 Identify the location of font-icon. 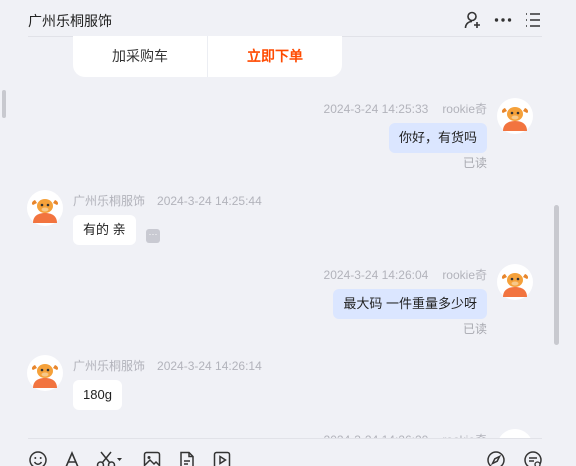
(72, 458).